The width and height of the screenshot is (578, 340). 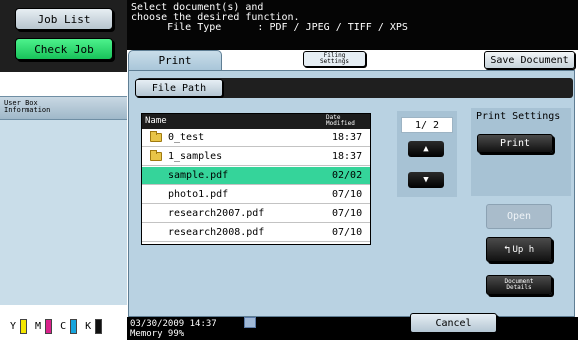 I want to click on list-item: 0_test 18:37, so click(x=256, y=138).